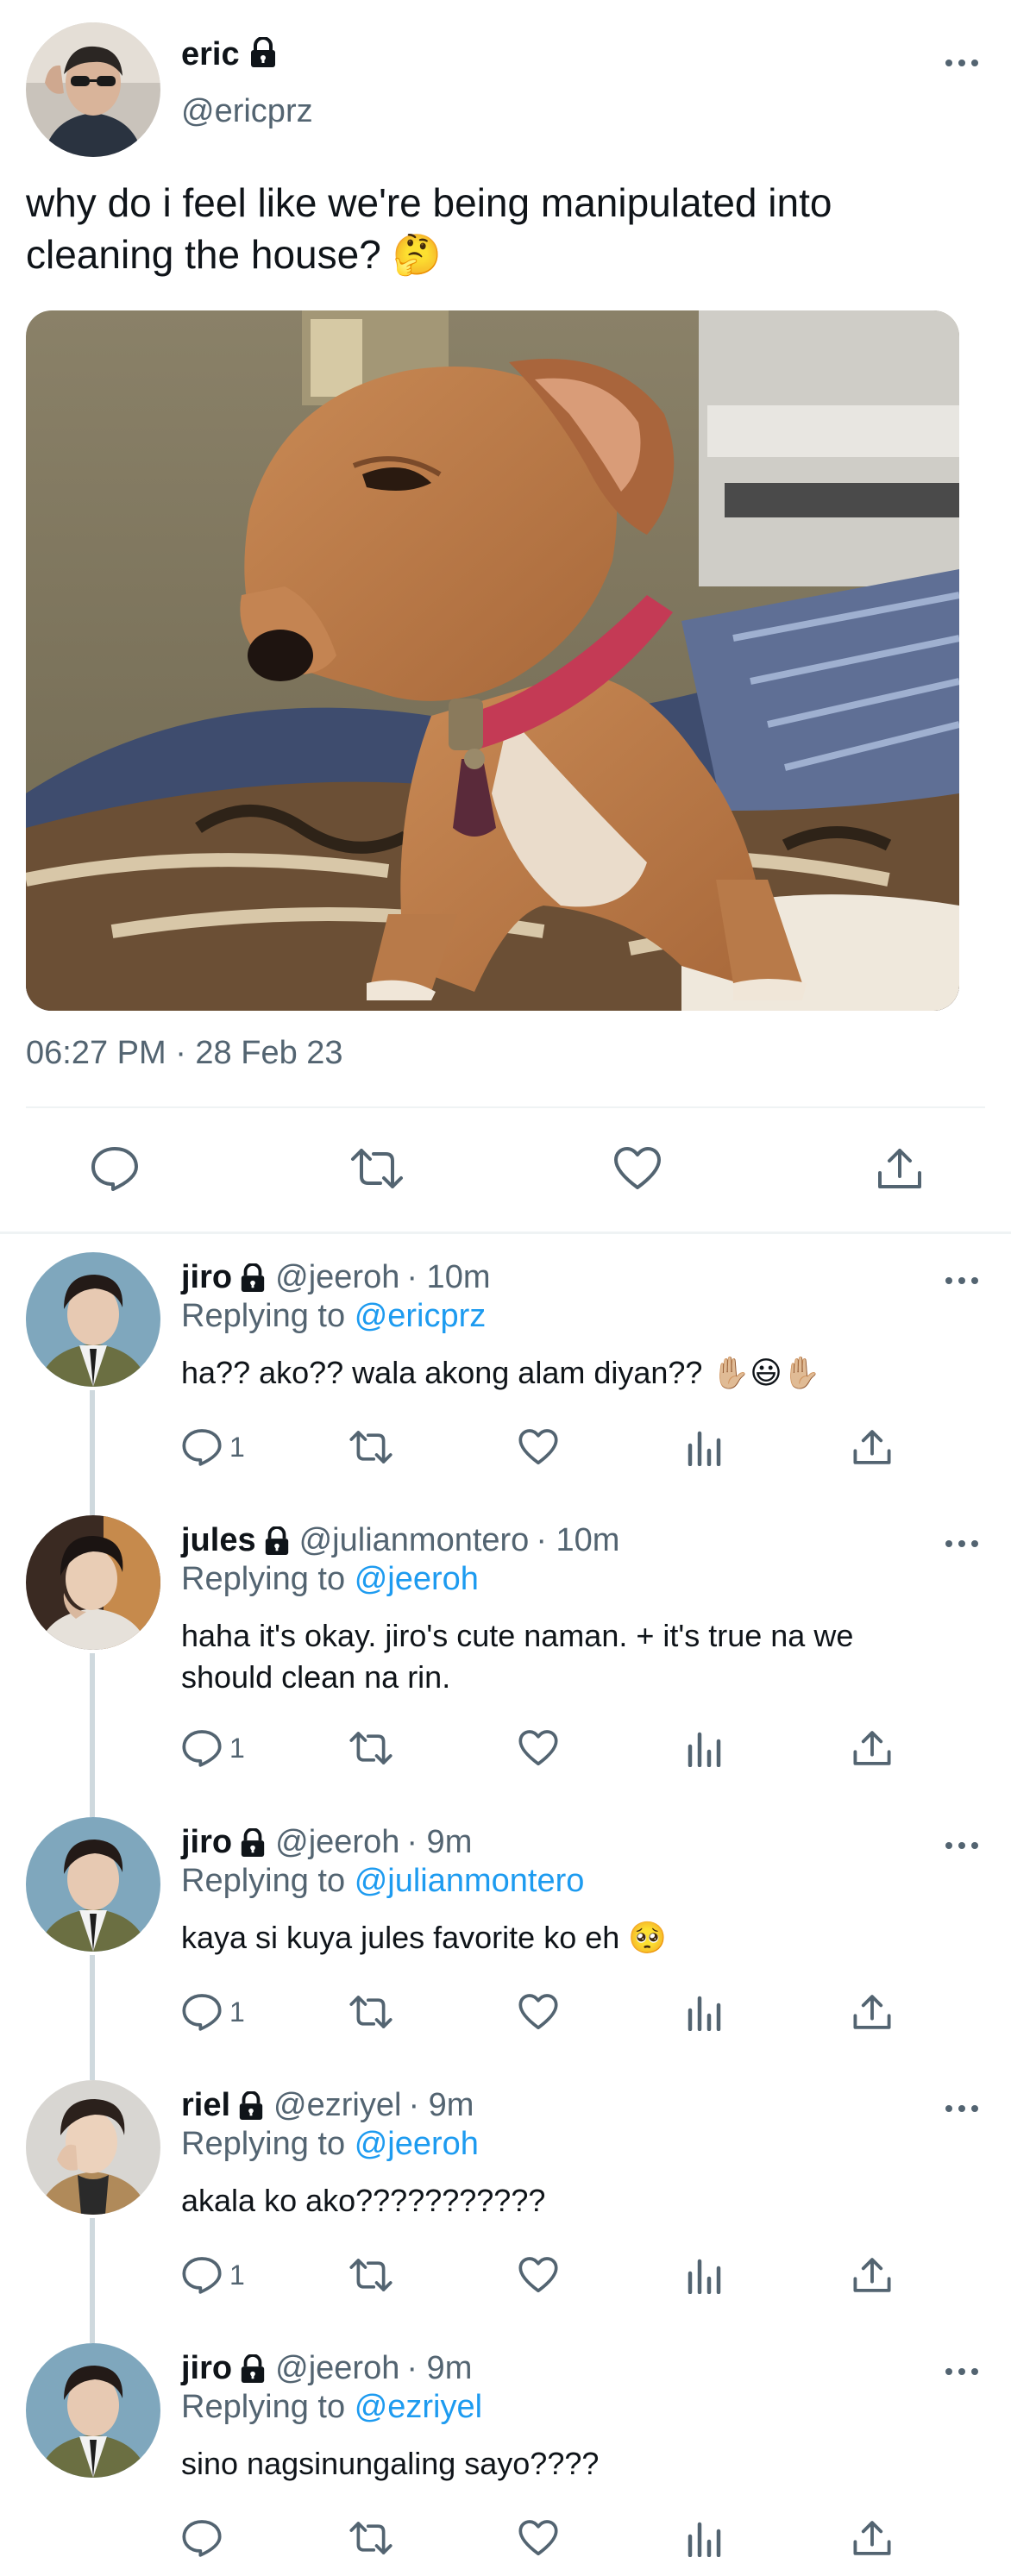 The height and width of the screenshot is (2576, 1011). Describe the element at coordinates (184, 1053) in the screenshot. I see `tweet-timestamp: 06:27 PM · 28 Feb 23` at that location.